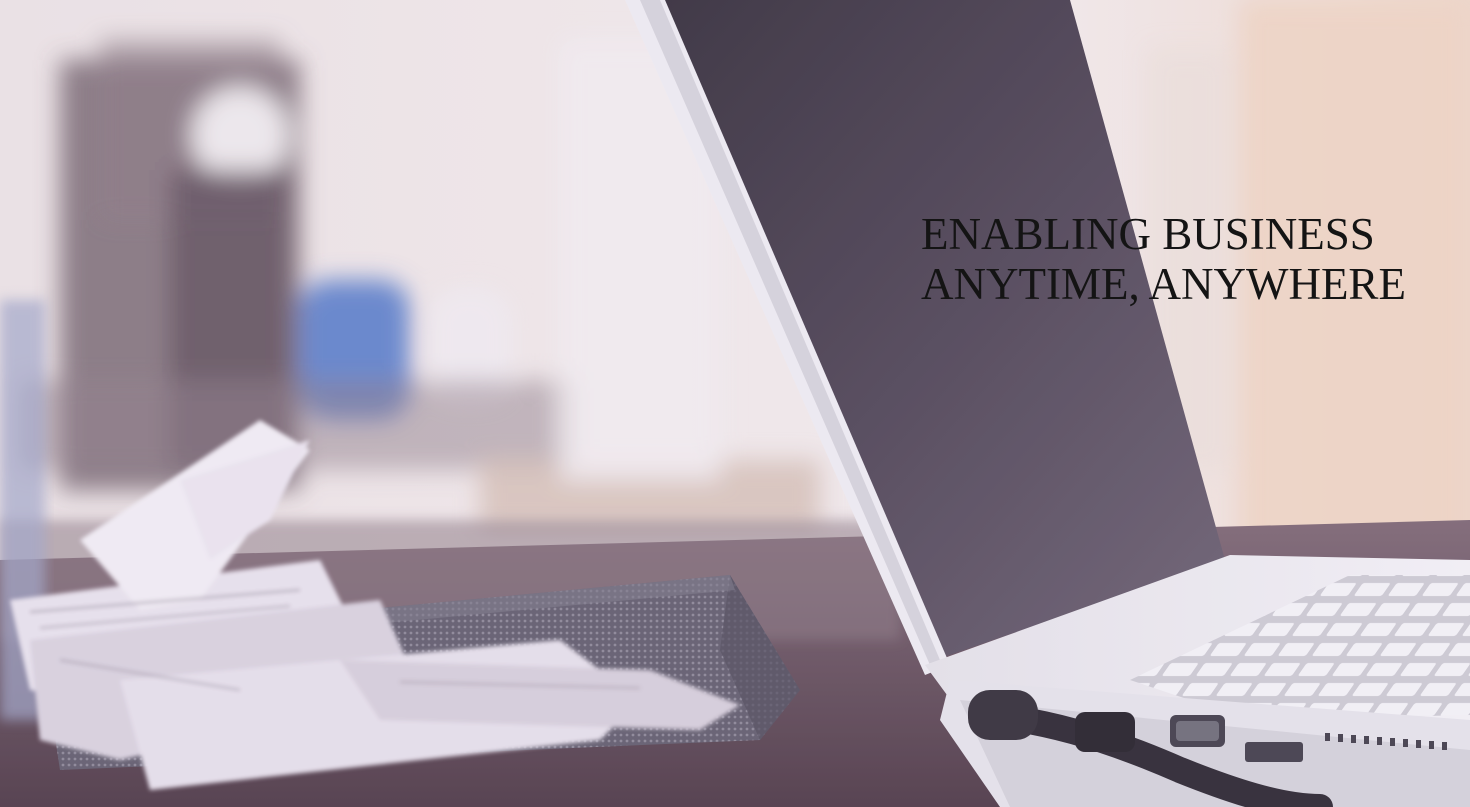 This screenshot has height=807, width=1470. I want to click on headline-line-2: ANYTIME, ANYWHERE, so click(1163, 284).